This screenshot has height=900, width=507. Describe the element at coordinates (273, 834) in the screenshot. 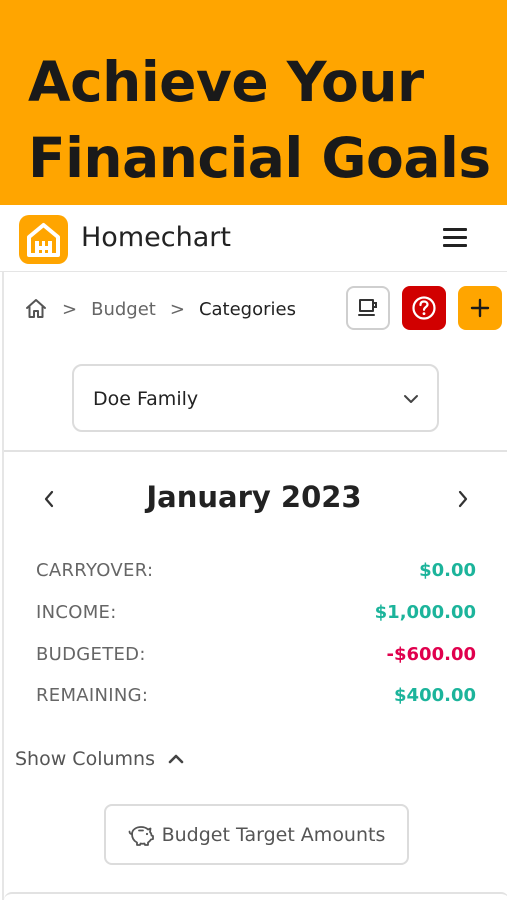

I see `budget-target-amounts-label: Budget Target Amounts` at that location.